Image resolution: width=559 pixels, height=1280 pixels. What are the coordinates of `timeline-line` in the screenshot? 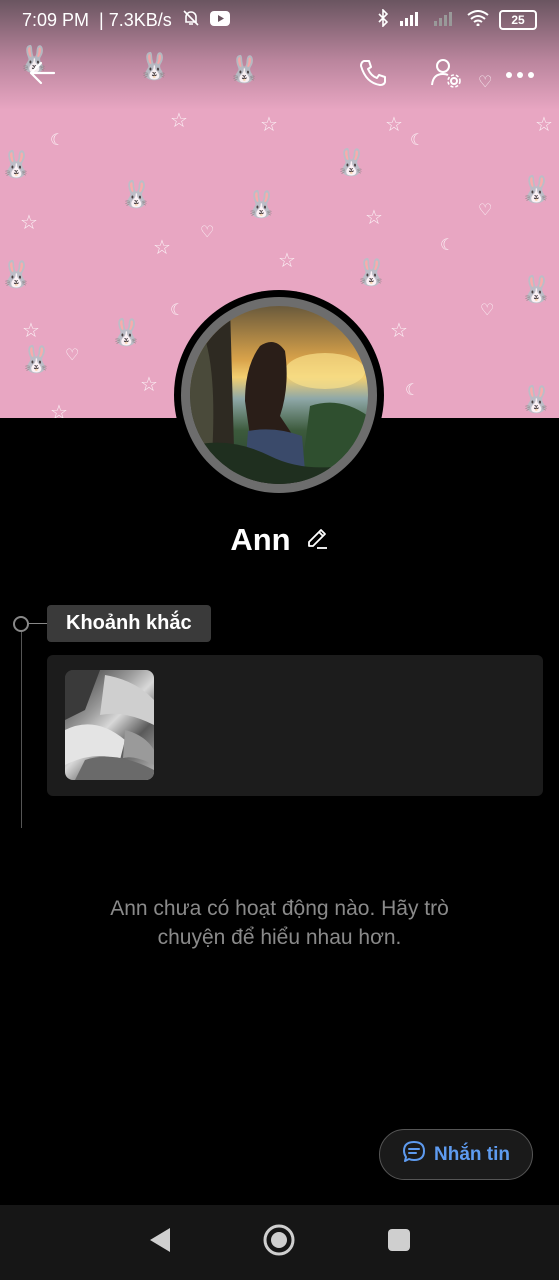 It's located at (21, 730).